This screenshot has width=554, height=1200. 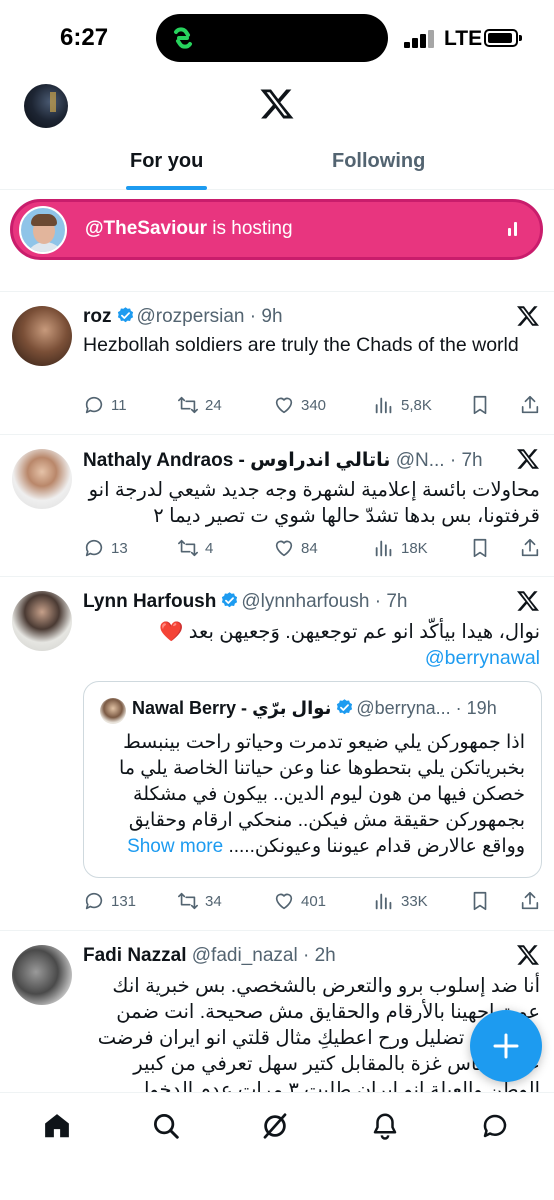 I want to click on author-name: Fadi Nazzal, so click(x=134, y=955).